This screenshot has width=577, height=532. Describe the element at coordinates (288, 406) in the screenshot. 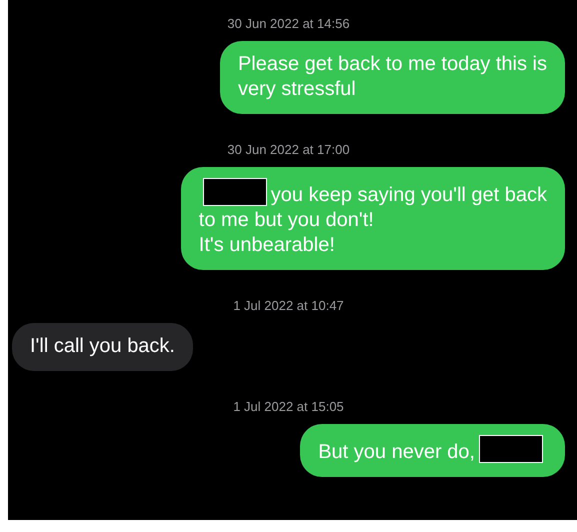

I see `message-timestamp: 1 Jul 2022 at 15:05` at that location.